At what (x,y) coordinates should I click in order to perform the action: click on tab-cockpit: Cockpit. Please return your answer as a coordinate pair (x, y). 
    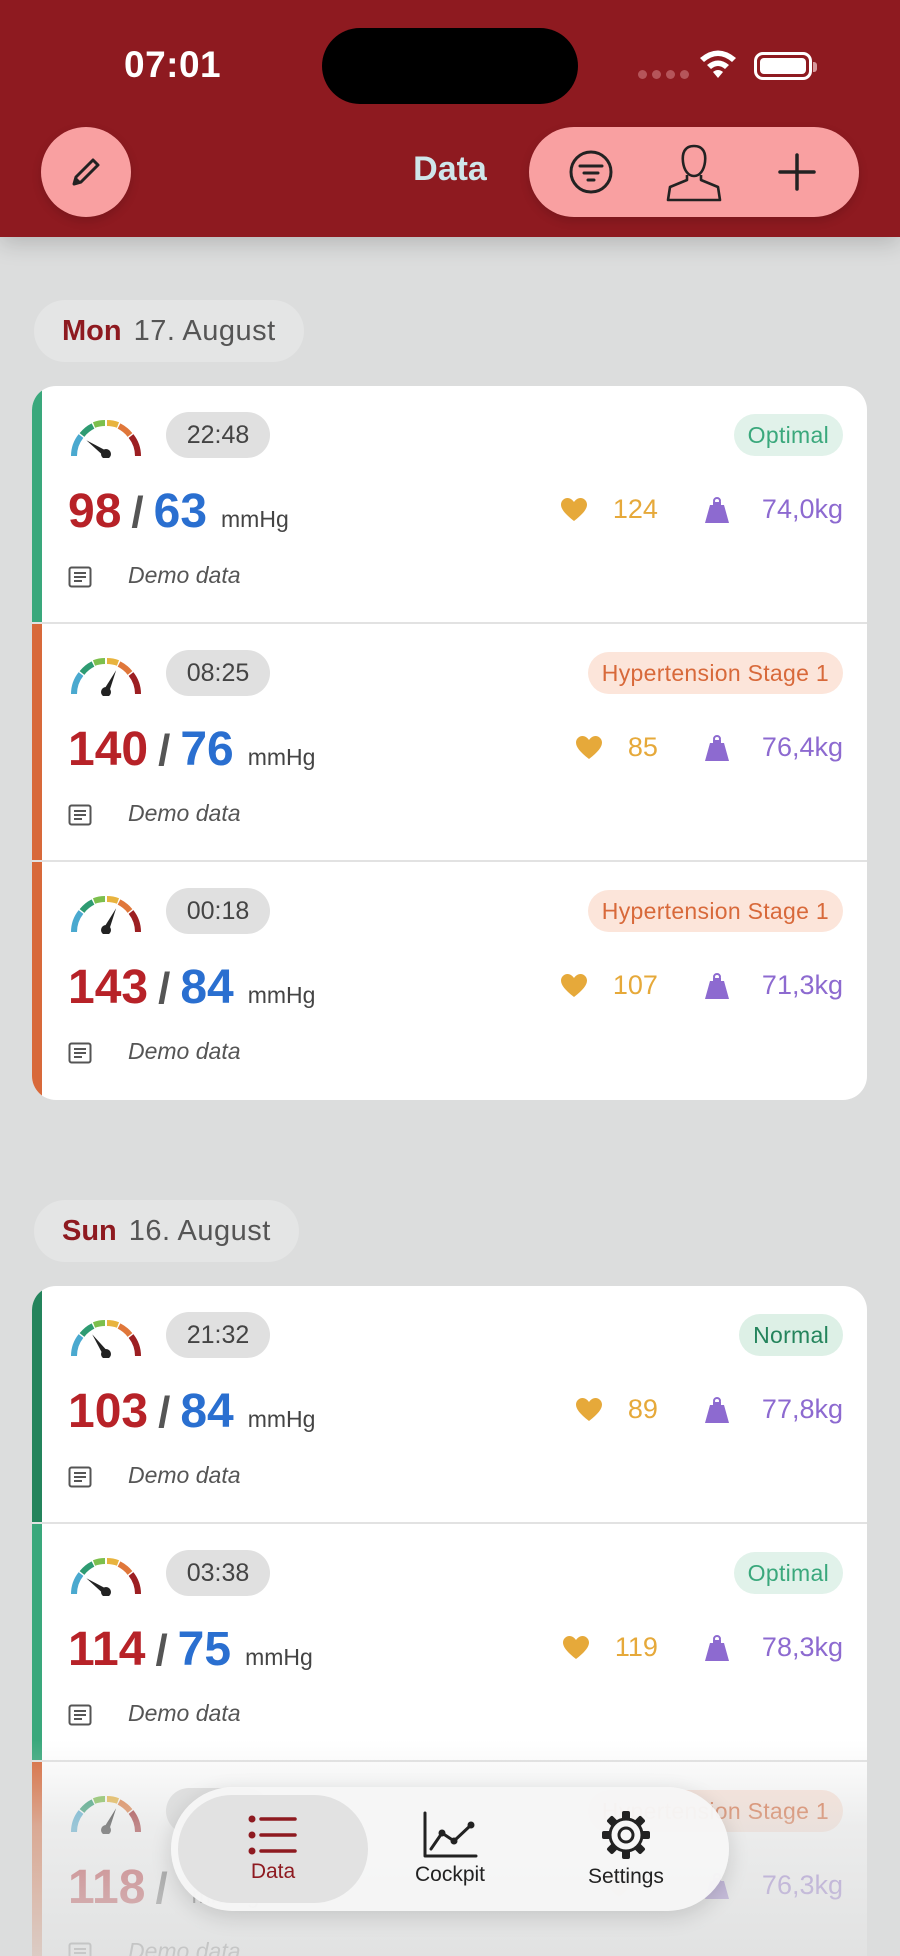
    Looking at the image, I should click on (450, 1849).